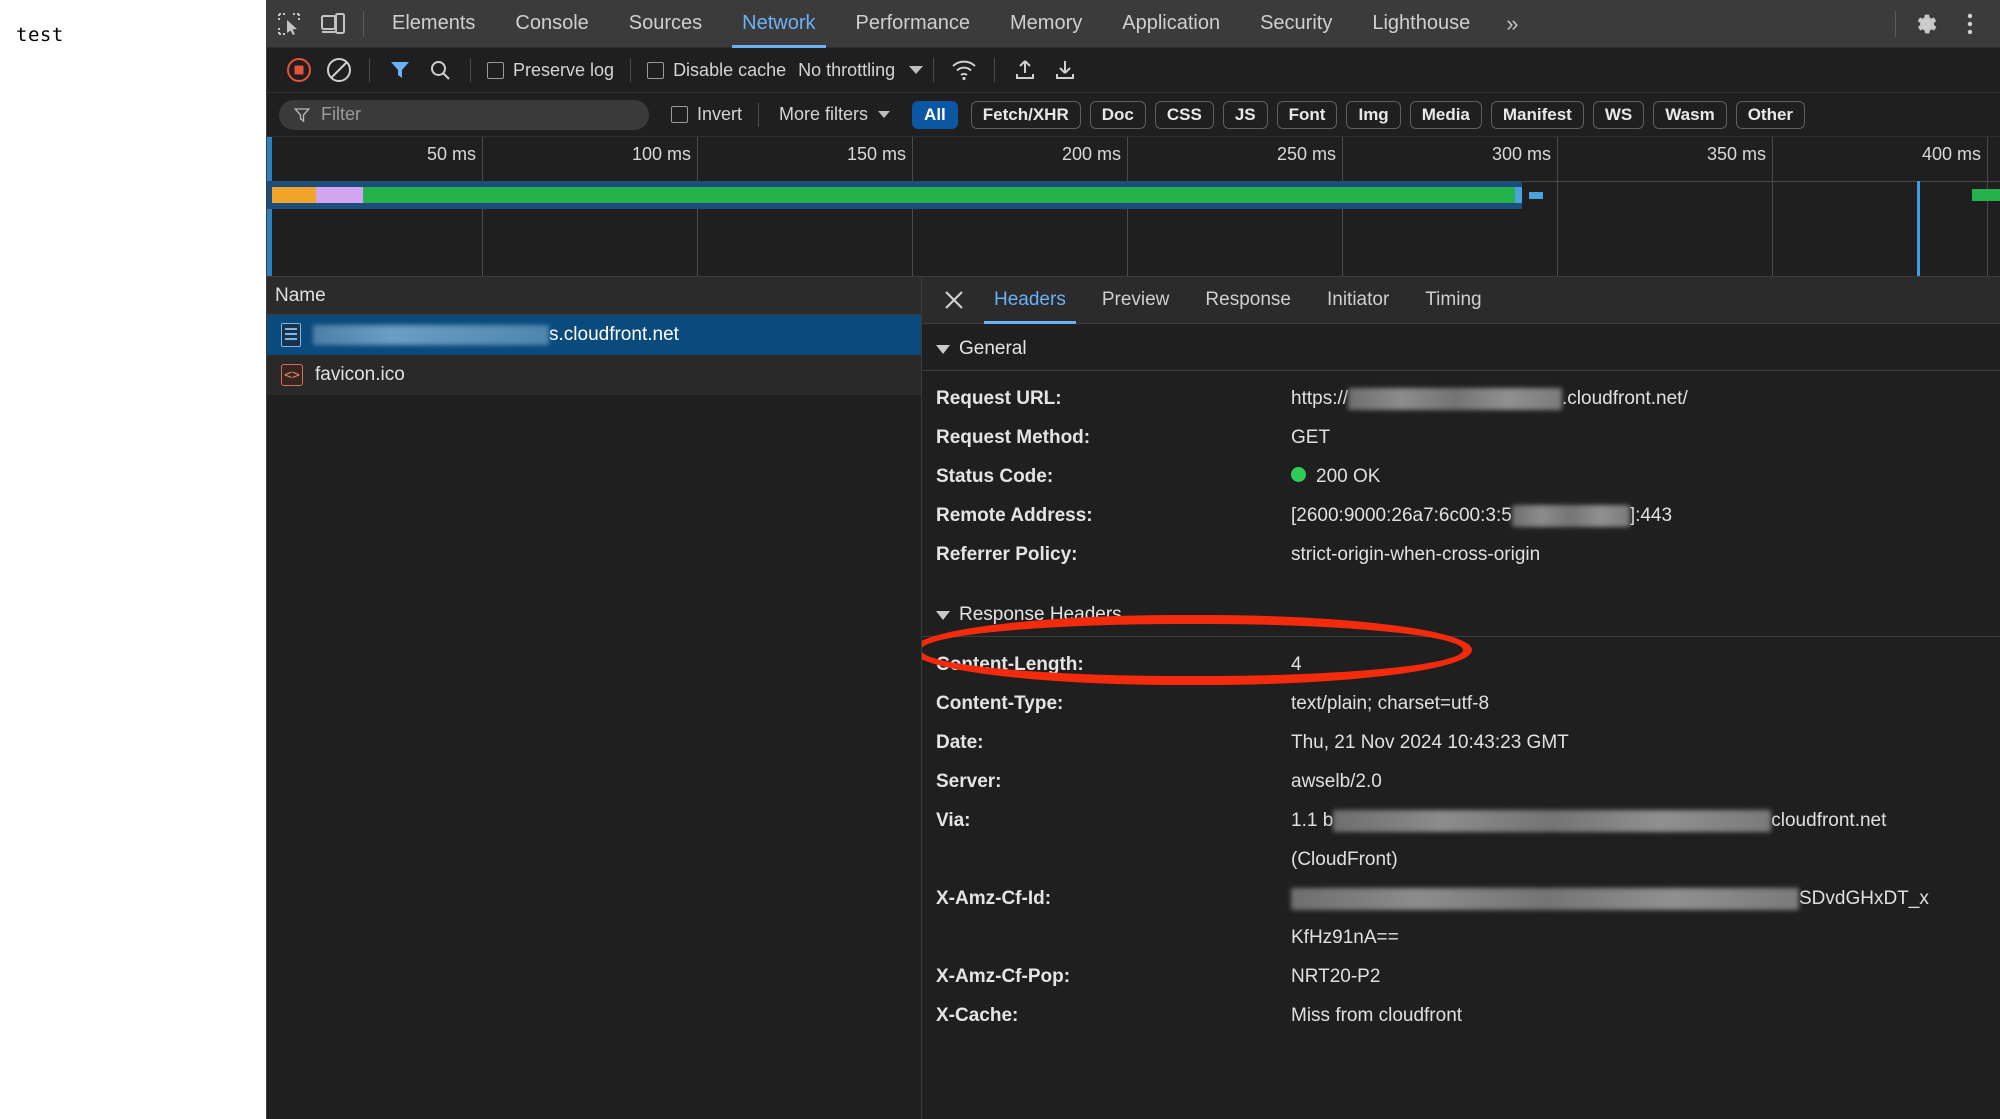 The height and width of the screenshot is (1119, 2000). Describe the element at coordinates (1184, 114) in the screenshot. I see `resource-type-css: CSS` at that location.